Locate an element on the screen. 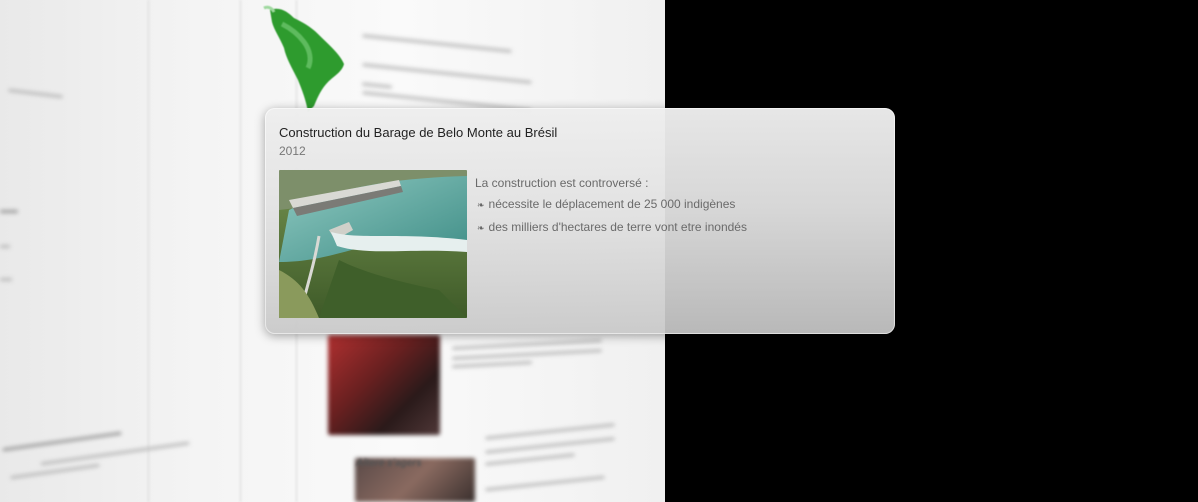  event-description: La construction est controversé : is located at coordinates (562, 183).